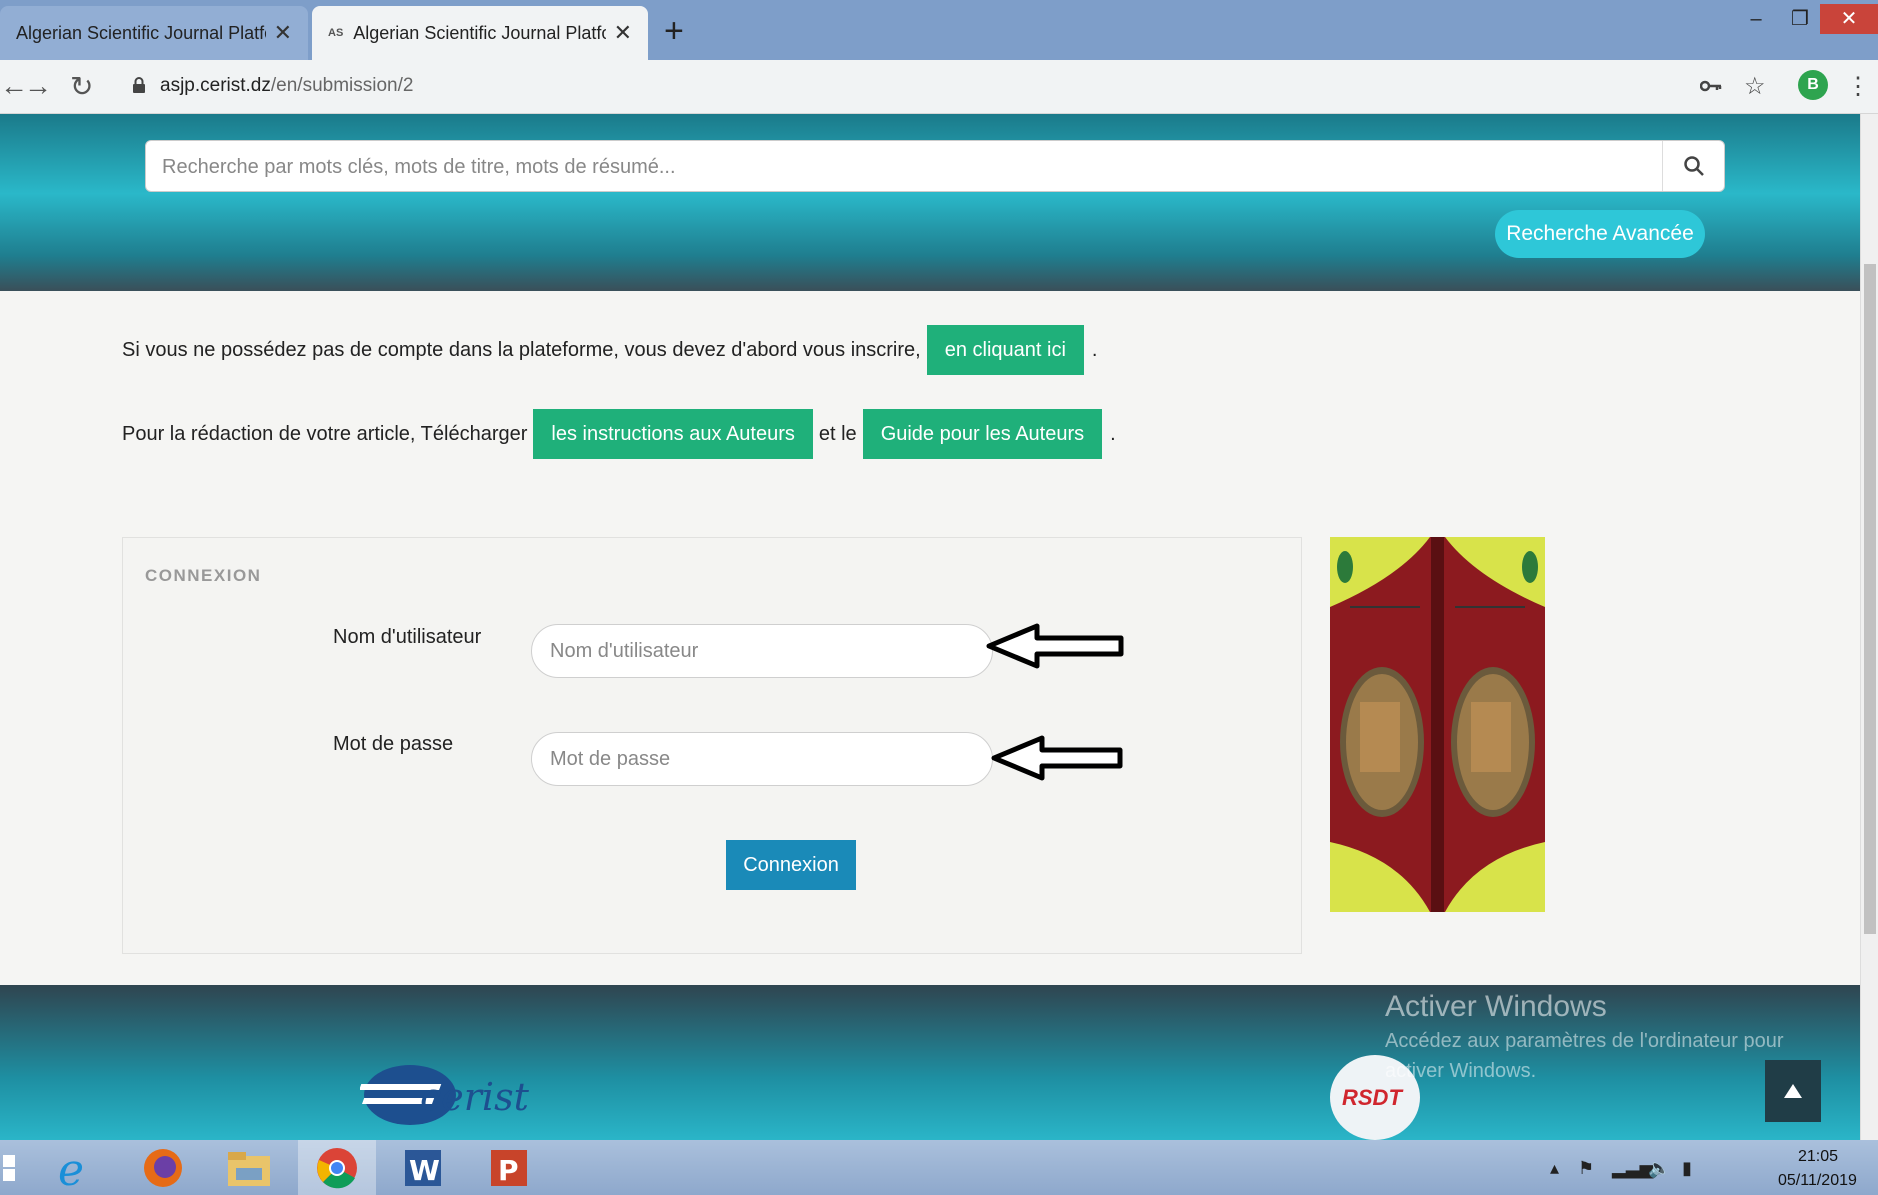 This screenshot has width=1878, height=1195. I want to click on instructions-end: ., so click(1113, 433).